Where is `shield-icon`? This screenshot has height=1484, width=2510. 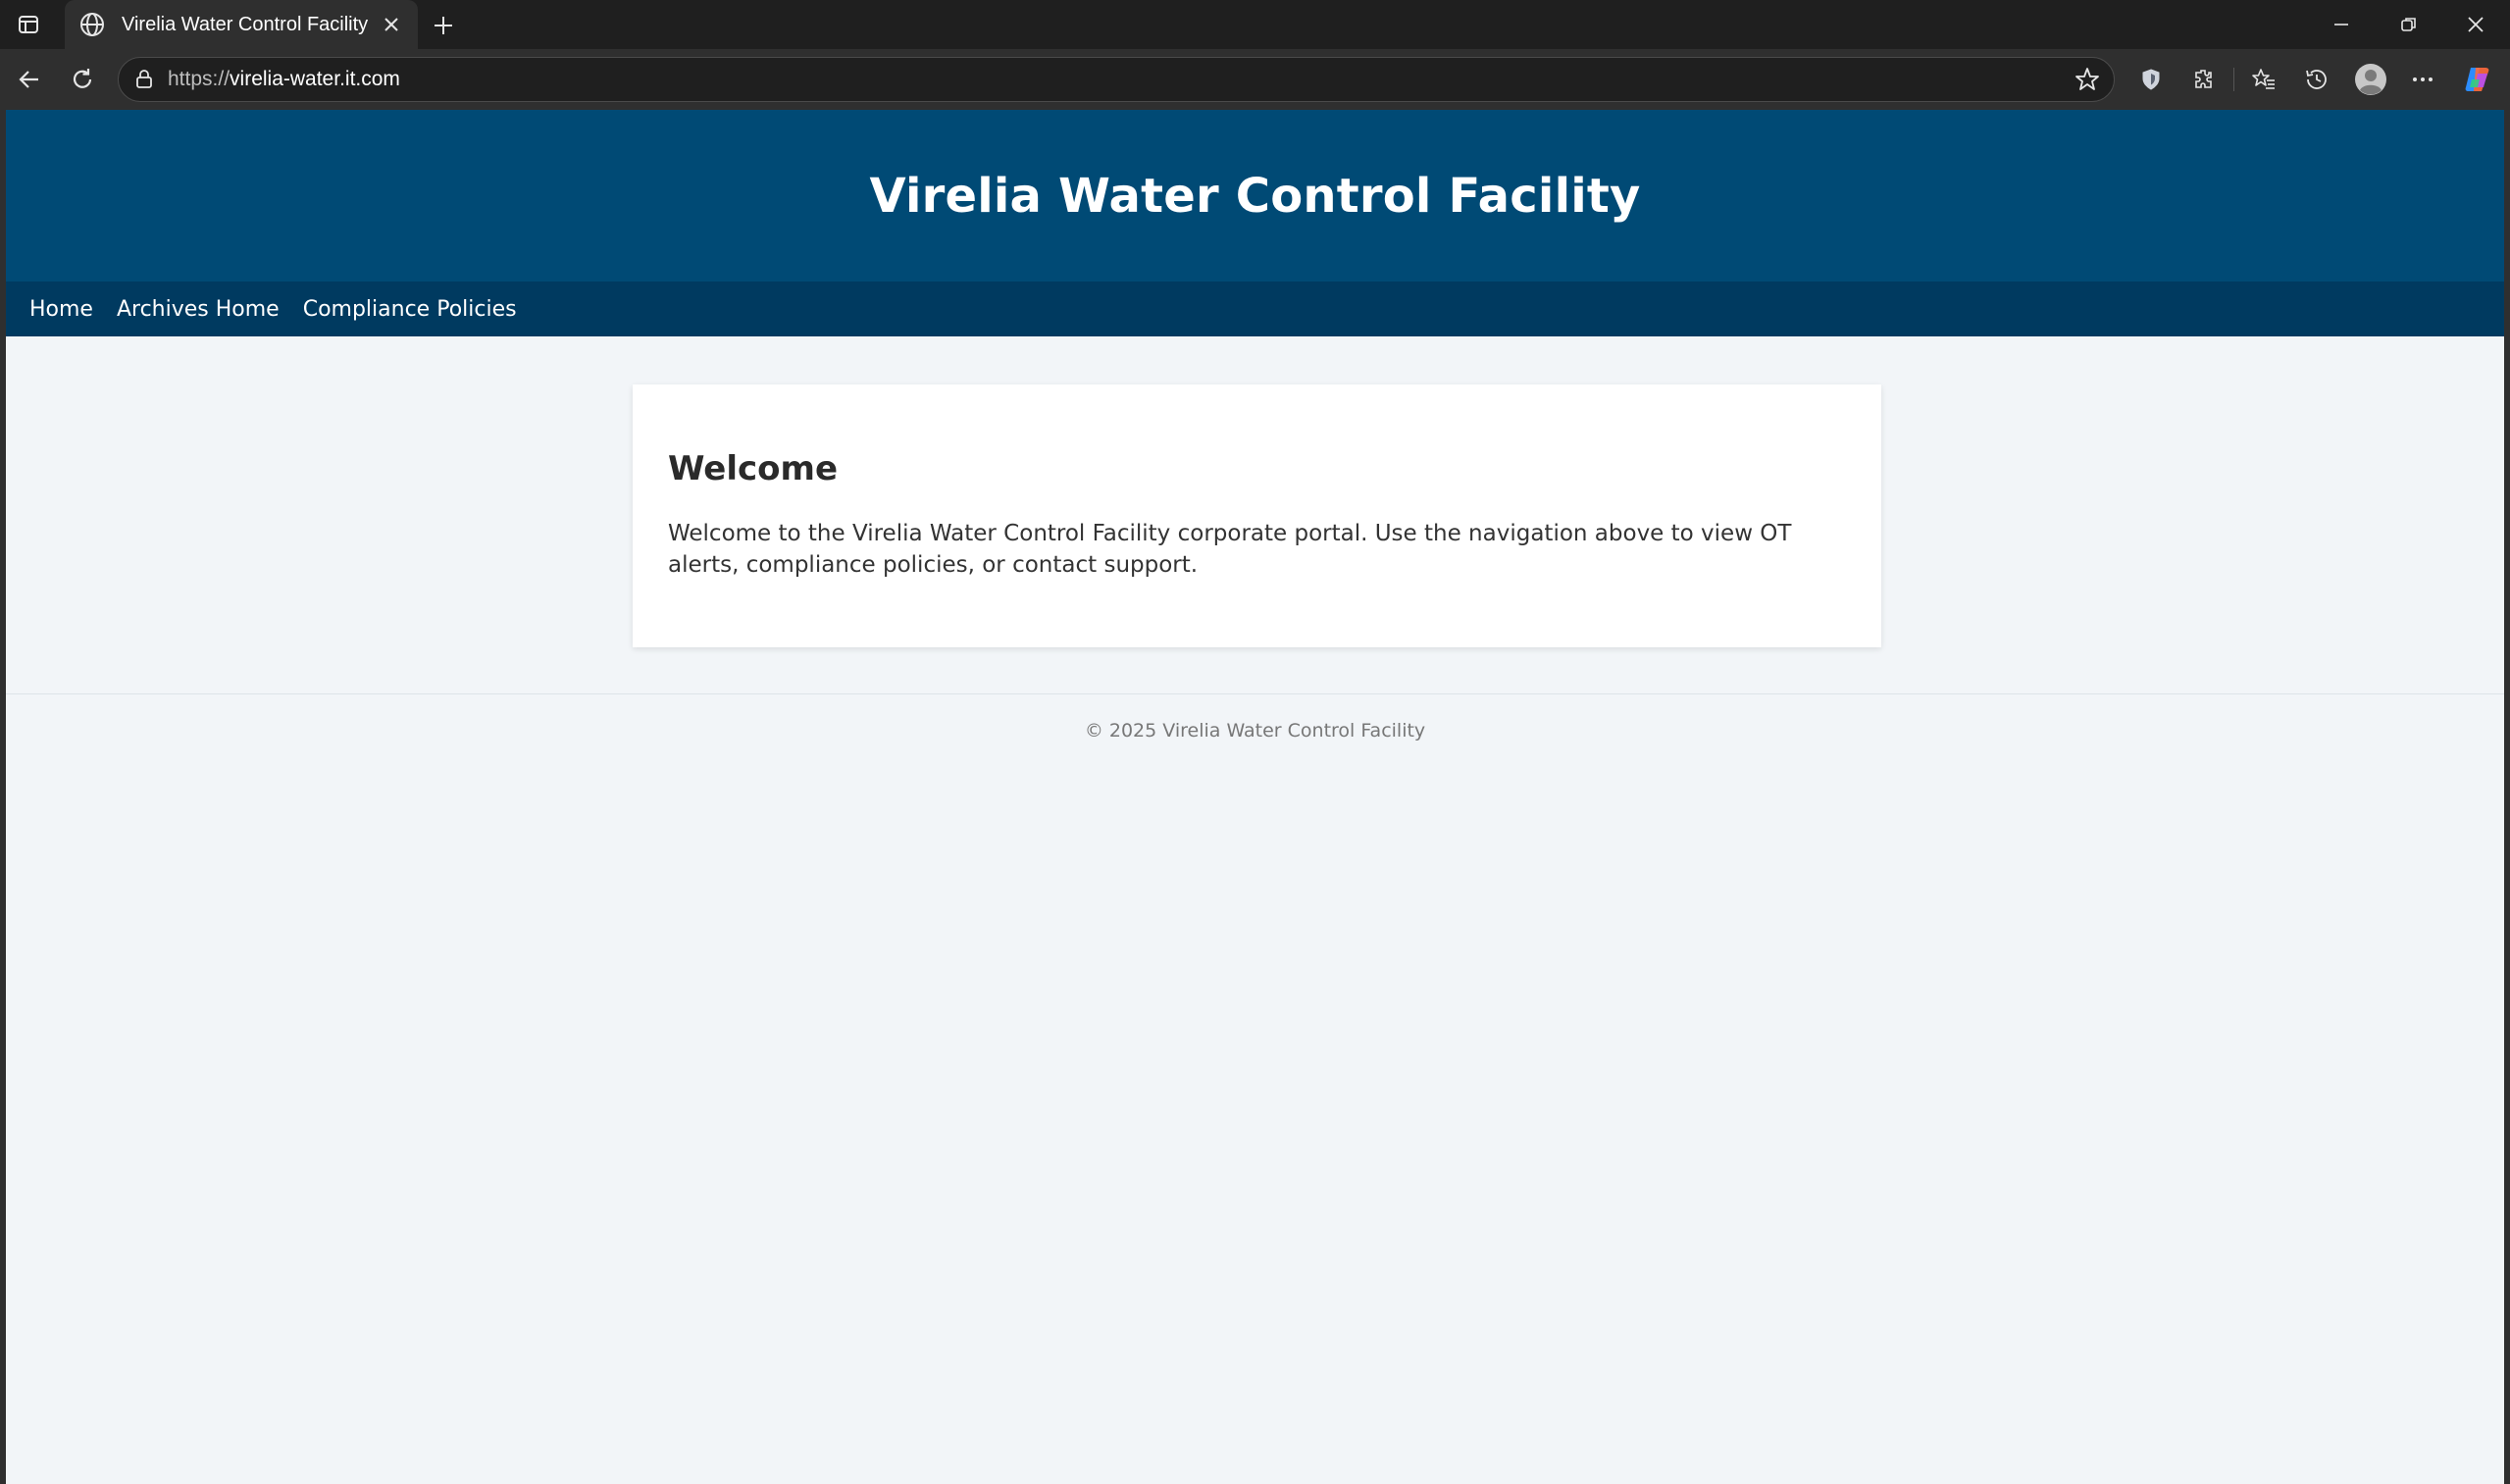
shield-icon is located at coordinates (2151, 79).